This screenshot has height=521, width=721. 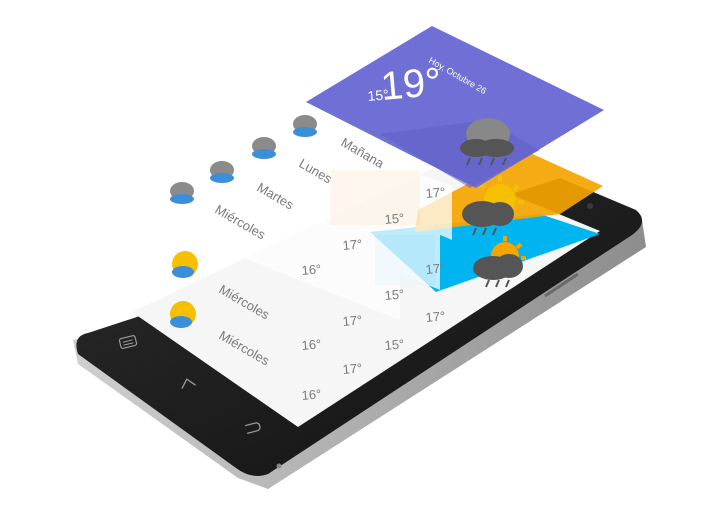 I want to click on screen-temp-c2: 17°, so click(x=435, y=316).